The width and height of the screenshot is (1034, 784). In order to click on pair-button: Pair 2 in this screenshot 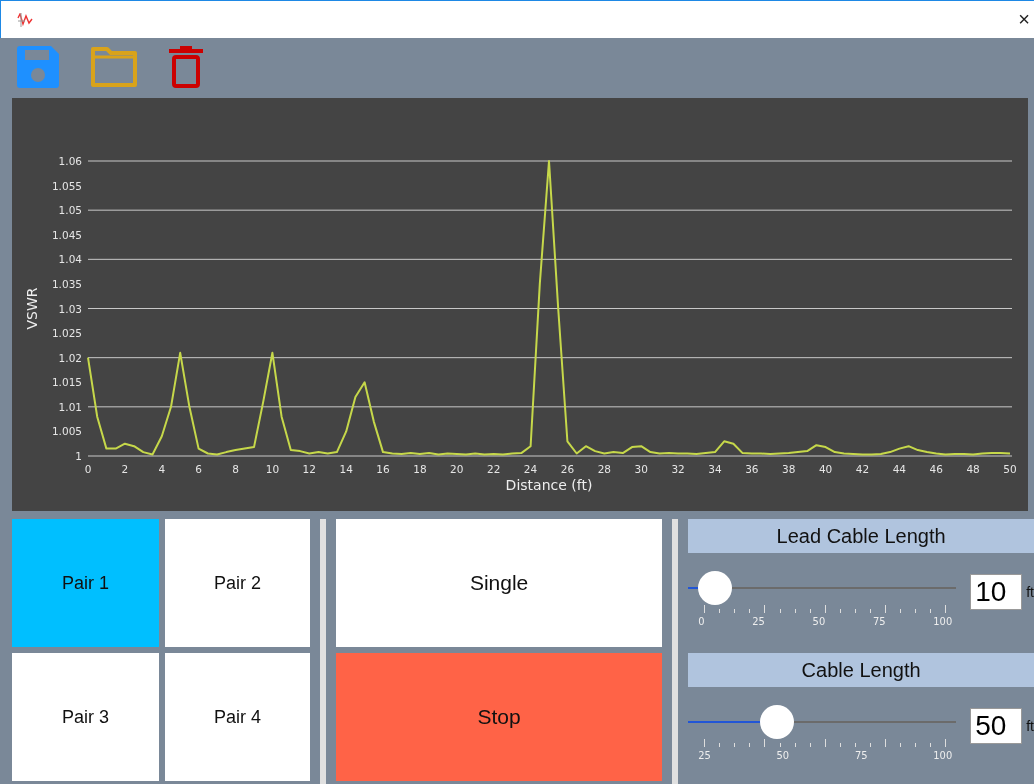, I will do `click(237, 583)`.